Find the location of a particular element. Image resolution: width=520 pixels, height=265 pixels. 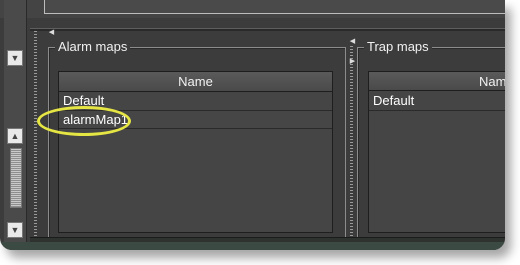

scroll-down-button-bottom: ▼ is located at coordinates (15, 230).